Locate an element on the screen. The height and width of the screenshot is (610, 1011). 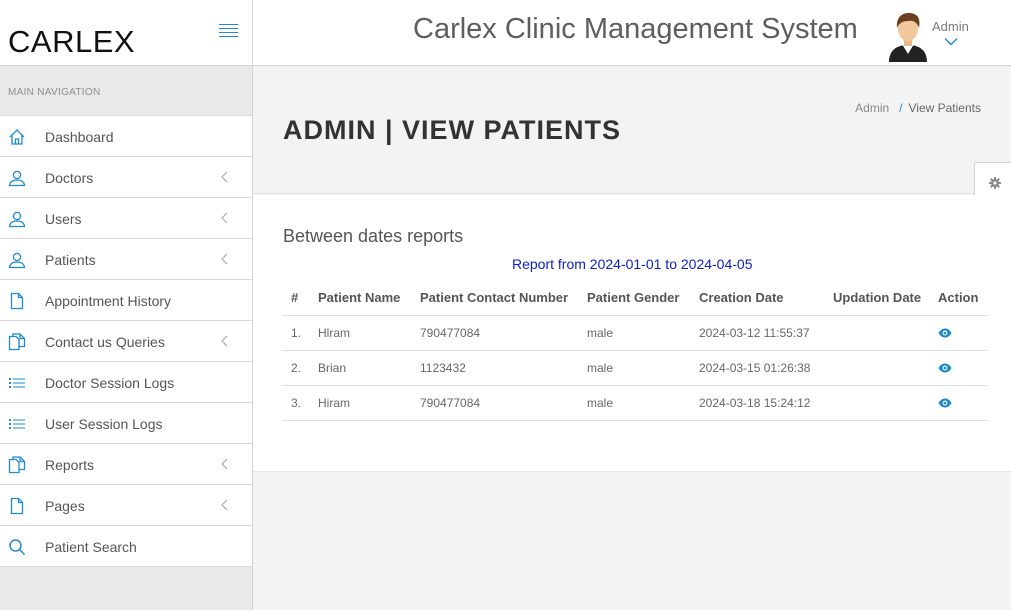
menu-toggle-icon is located at coordinates (228, 31).